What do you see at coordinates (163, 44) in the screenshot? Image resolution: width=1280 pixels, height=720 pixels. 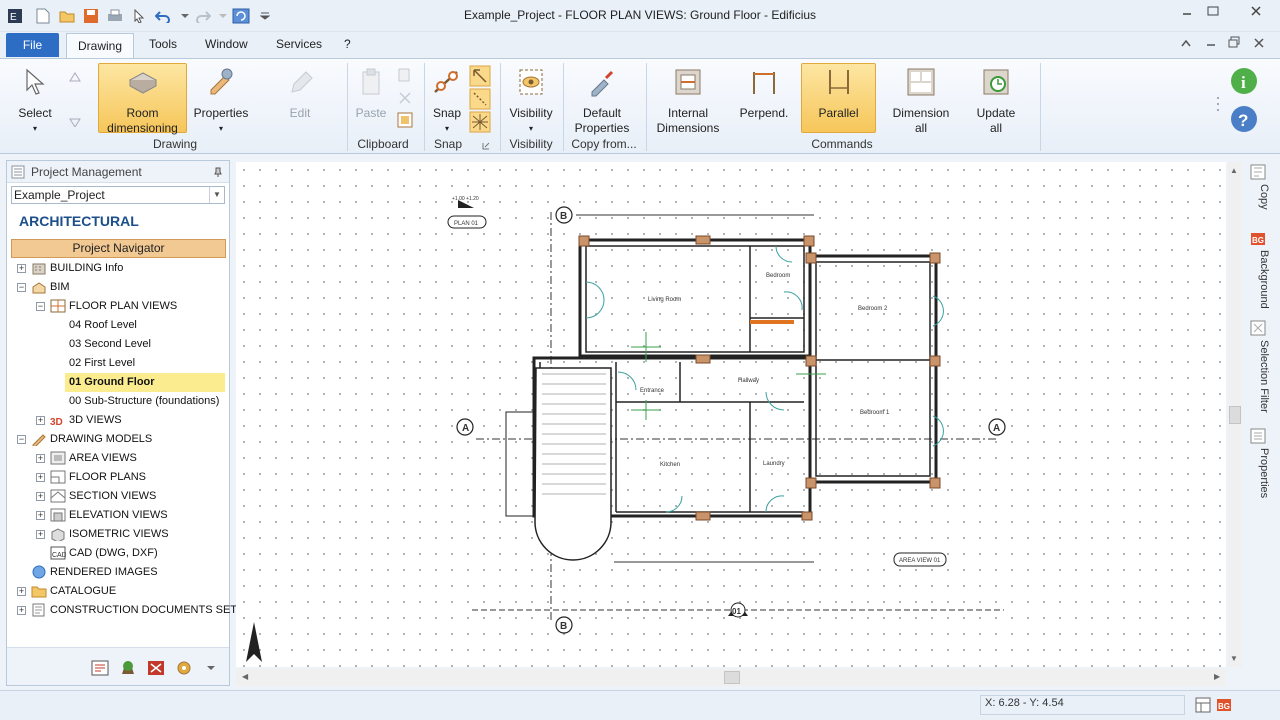 I see `tab-tools: Tools` at bounding box center [163, 44].